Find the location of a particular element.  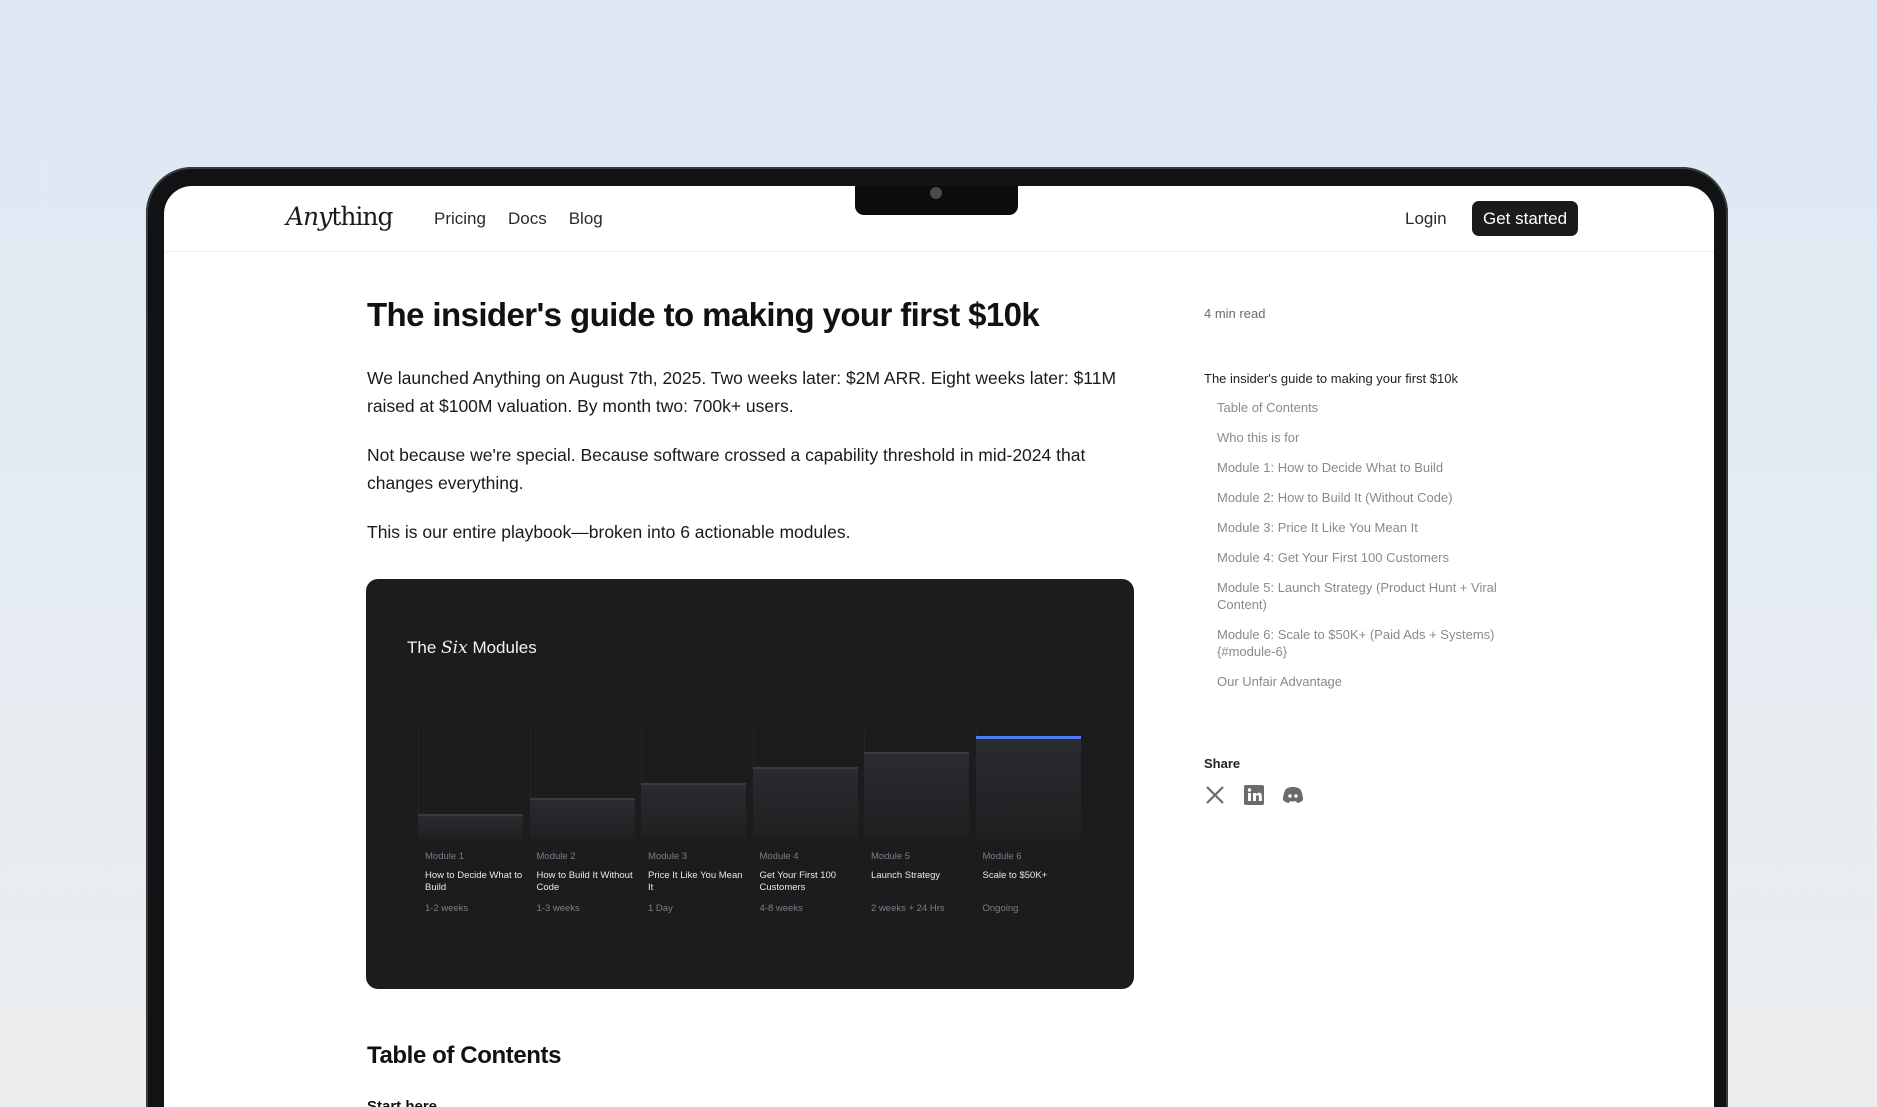

share-label: Share is located at coordinates (1222, 763).